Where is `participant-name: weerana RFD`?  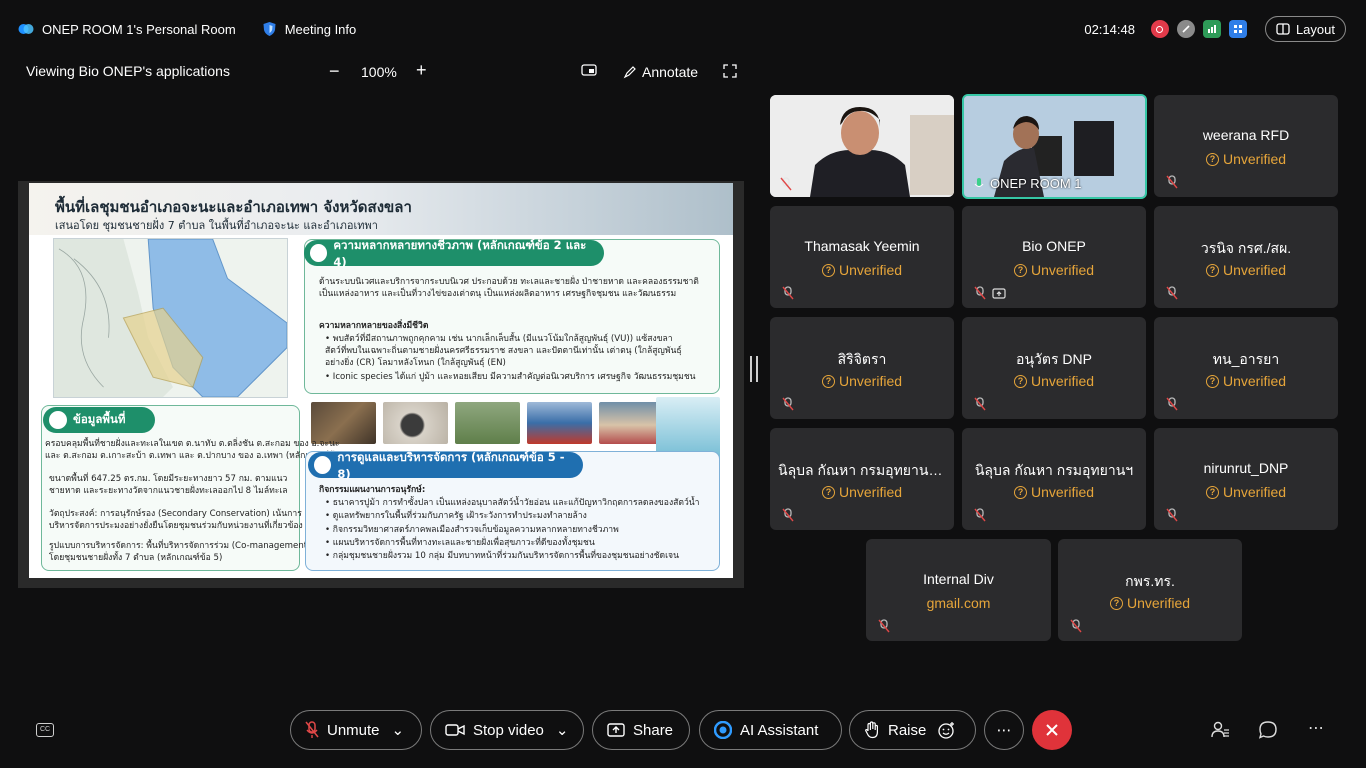
participant-name: weerana RFD is located at coordinates (1246, 135).